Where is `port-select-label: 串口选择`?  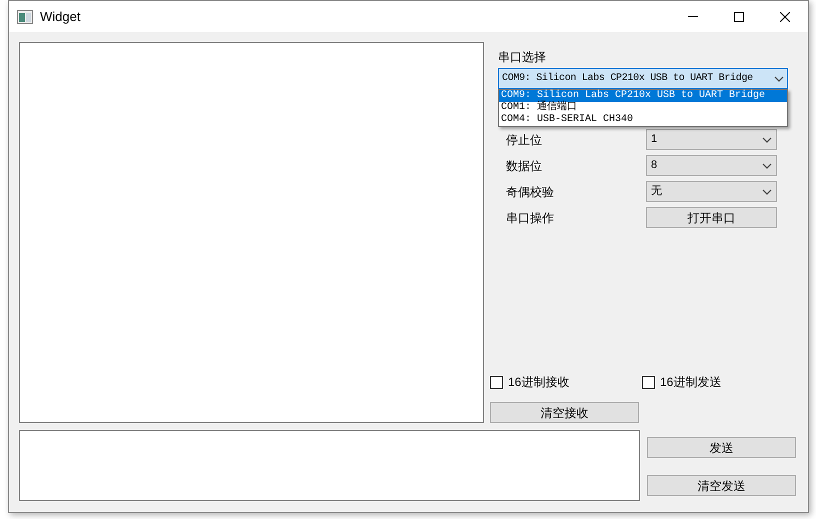 port-select-label: 串口选择 is located at coordinates (522, 57).